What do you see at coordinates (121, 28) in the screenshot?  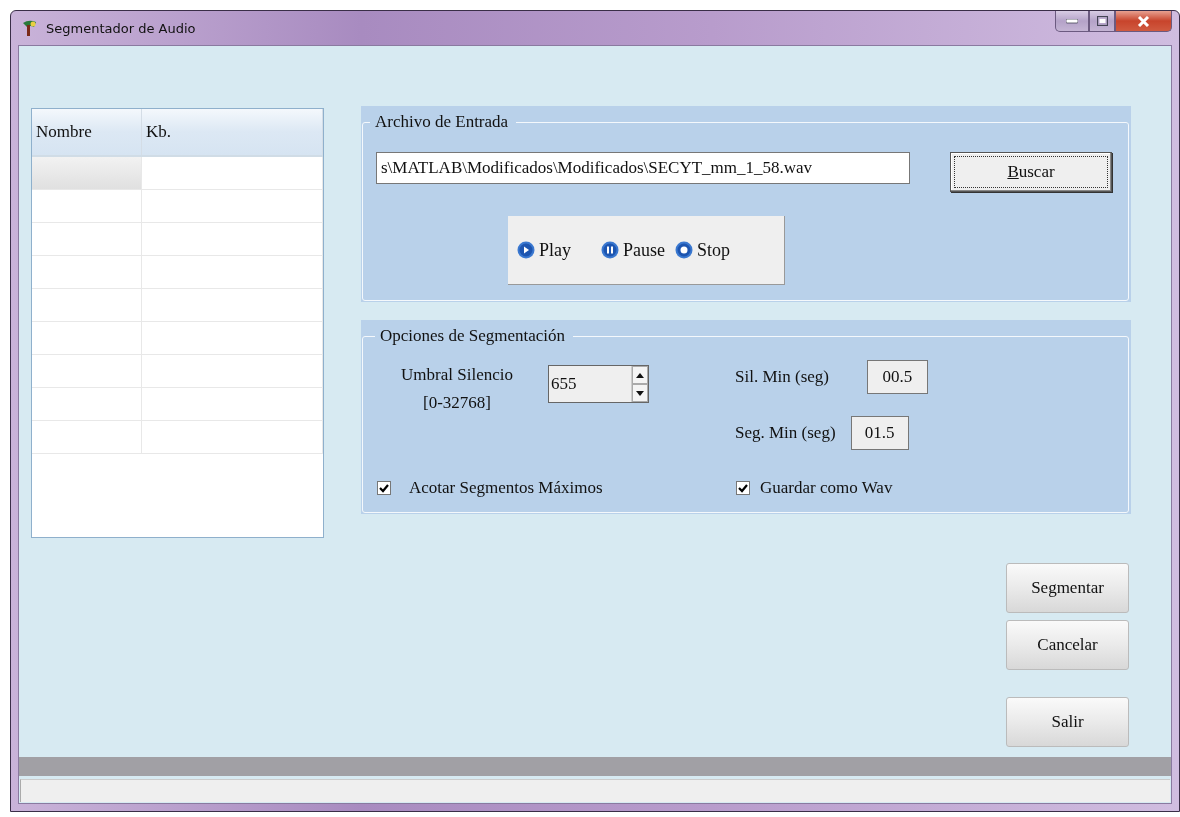 I see `window-title: Segmentador de Audio` at bounding box center [121, 28].